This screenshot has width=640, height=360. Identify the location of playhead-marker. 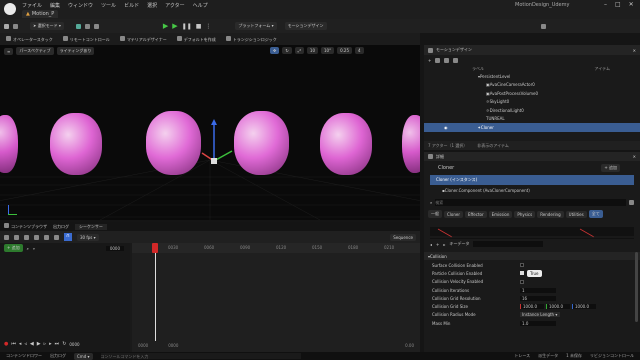
(155, 248).